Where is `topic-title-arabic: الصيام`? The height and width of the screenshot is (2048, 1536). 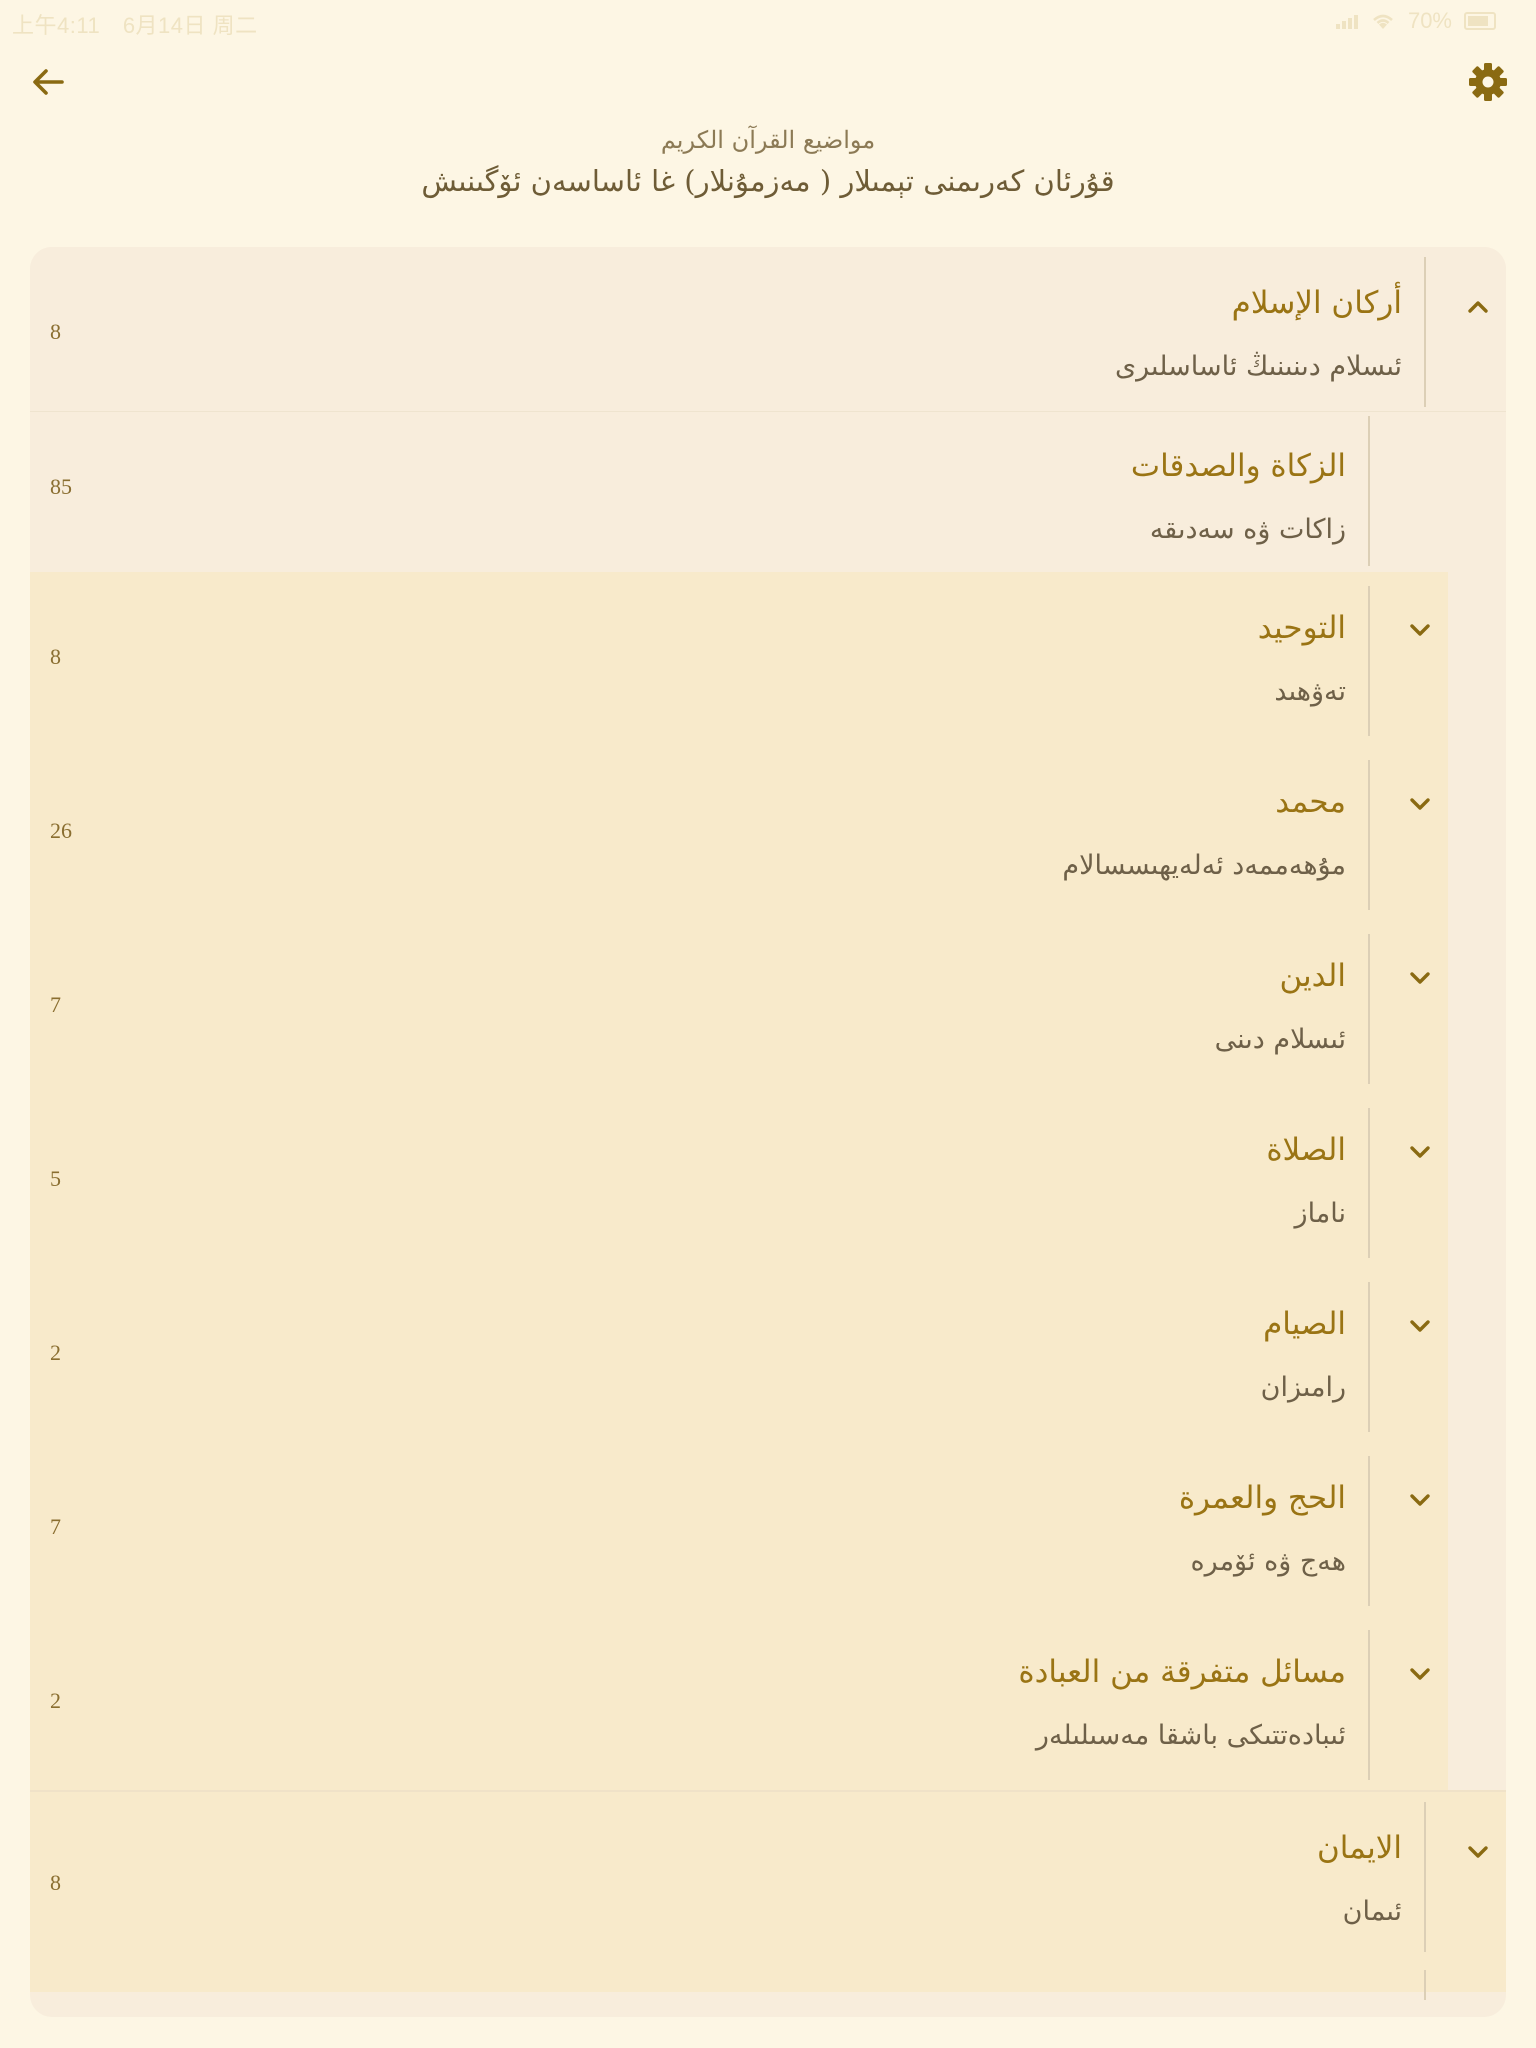 topic-title-arabic: الصيام is located at coordinates (1304, 1324).